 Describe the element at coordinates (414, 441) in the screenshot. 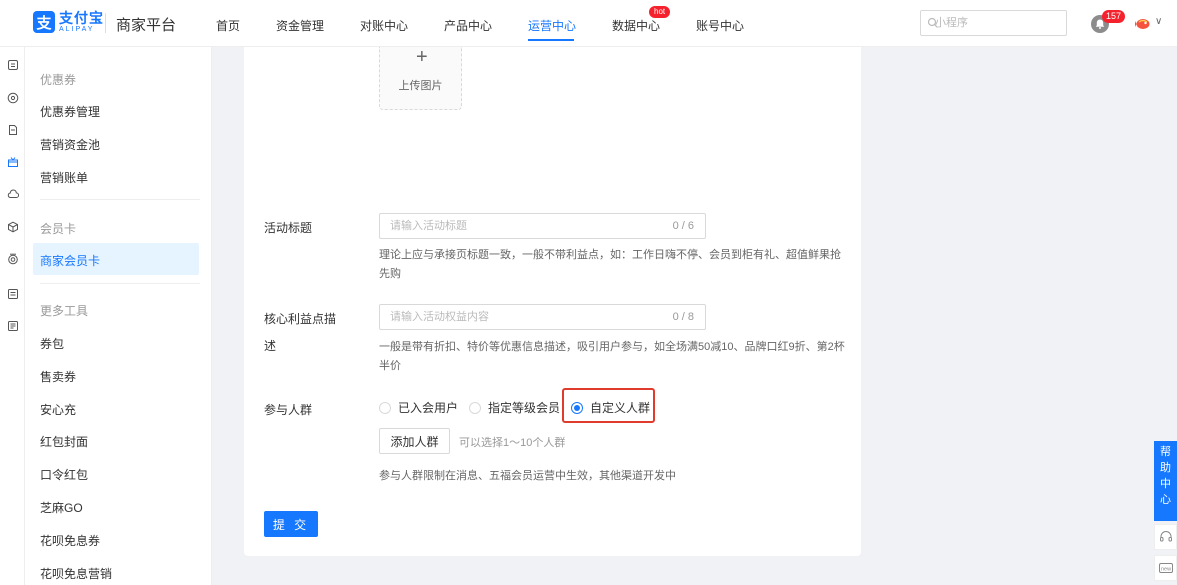

I see `add-audience-button: 添加人群` at that location.